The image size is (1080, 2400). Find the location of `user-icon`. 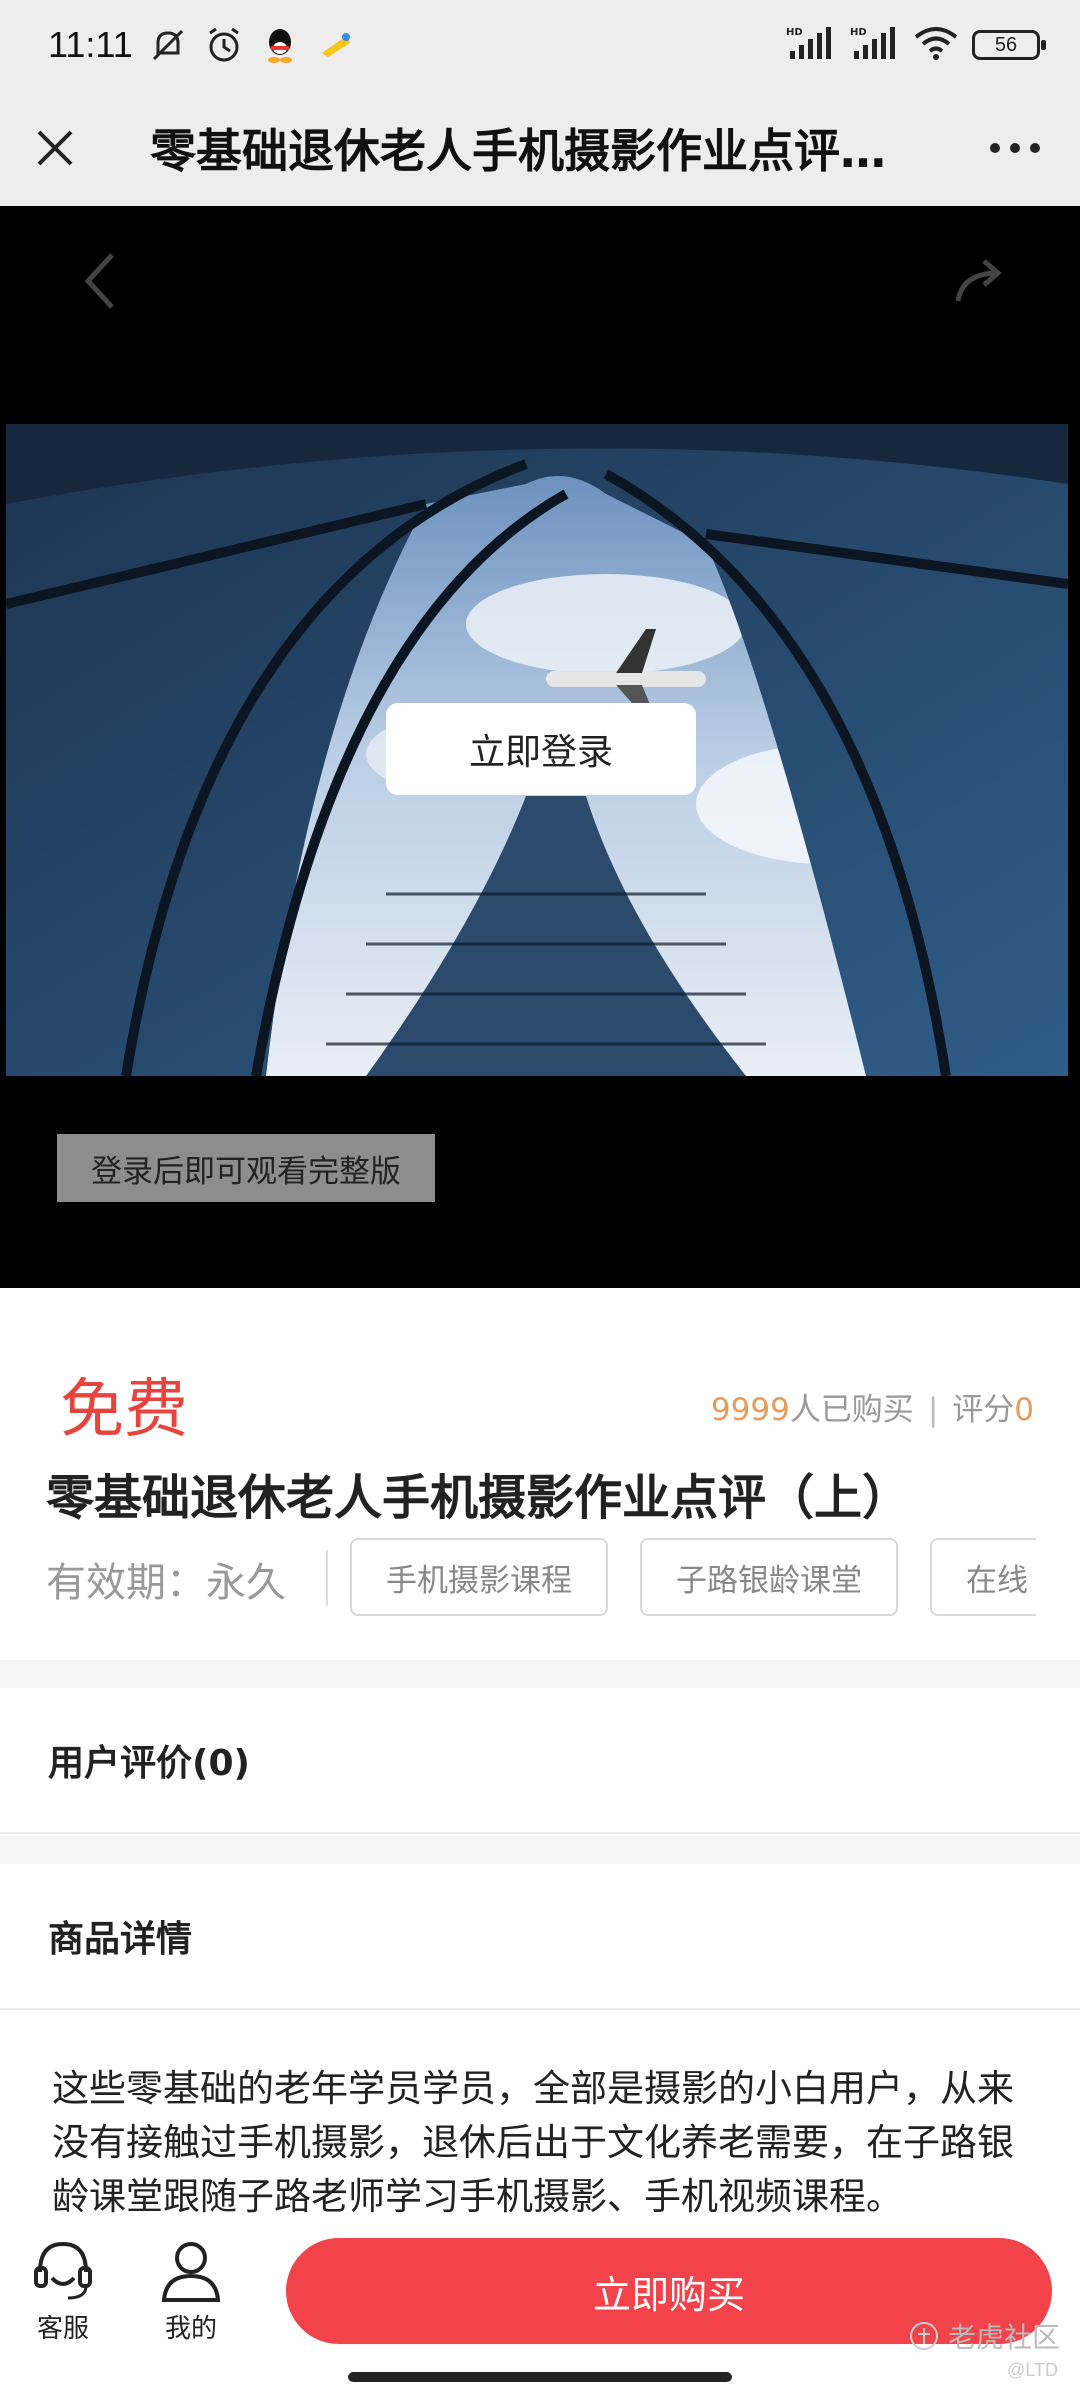

user-icon is located at coordinates (191, 2272).